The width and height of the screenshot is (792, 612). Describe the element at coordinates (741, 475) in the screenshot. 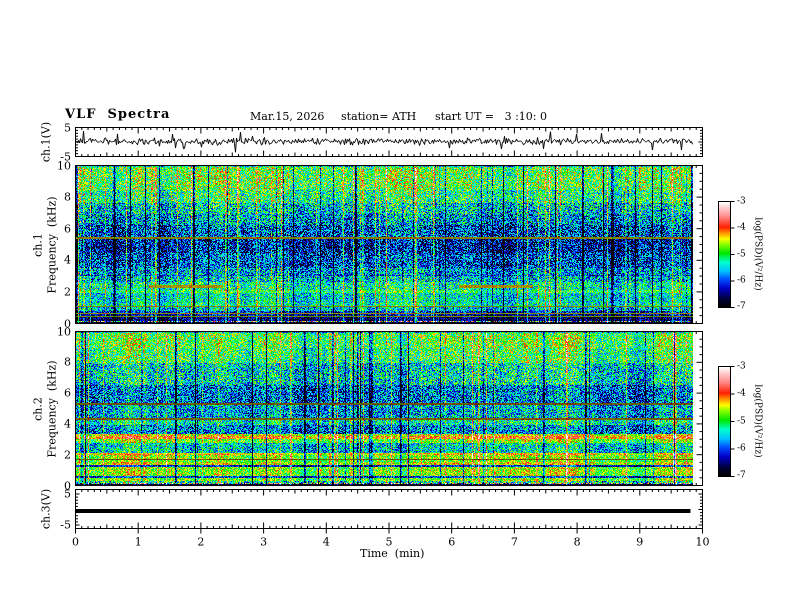

I see `colorbar2-tick-label: -7` at that location.